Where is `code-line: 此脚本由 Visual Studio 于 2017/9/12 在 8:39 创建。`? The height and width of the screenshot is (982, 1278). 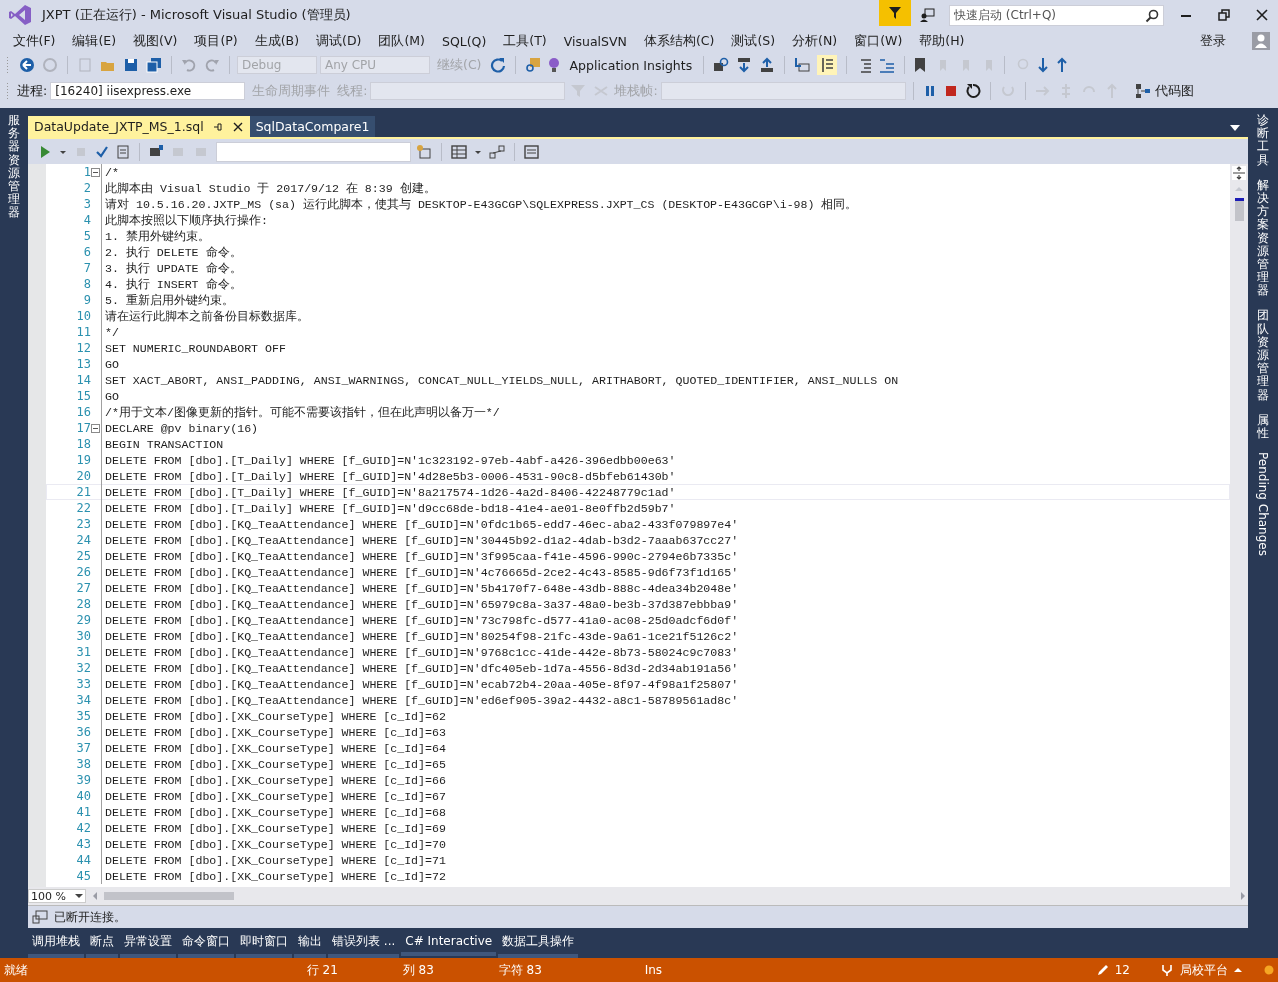 code-line: 此脚本由 Visual Studio 于 2017/9/12 在 8:39 创建。 is located at coordinates (270, 188).